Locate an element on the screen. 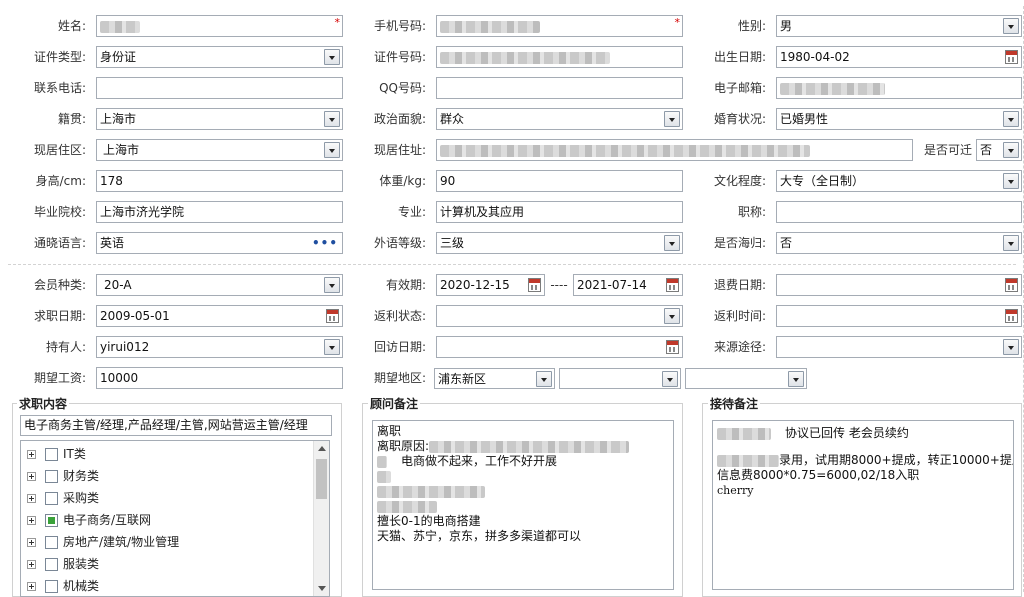 This screenshot has height=597, width=1024. job-category-tree: IT类 财务类 采购类 电子商务/互联网 房地产/建筑/物业管理 服装类 机械类 is located at coordinates (175, 518).